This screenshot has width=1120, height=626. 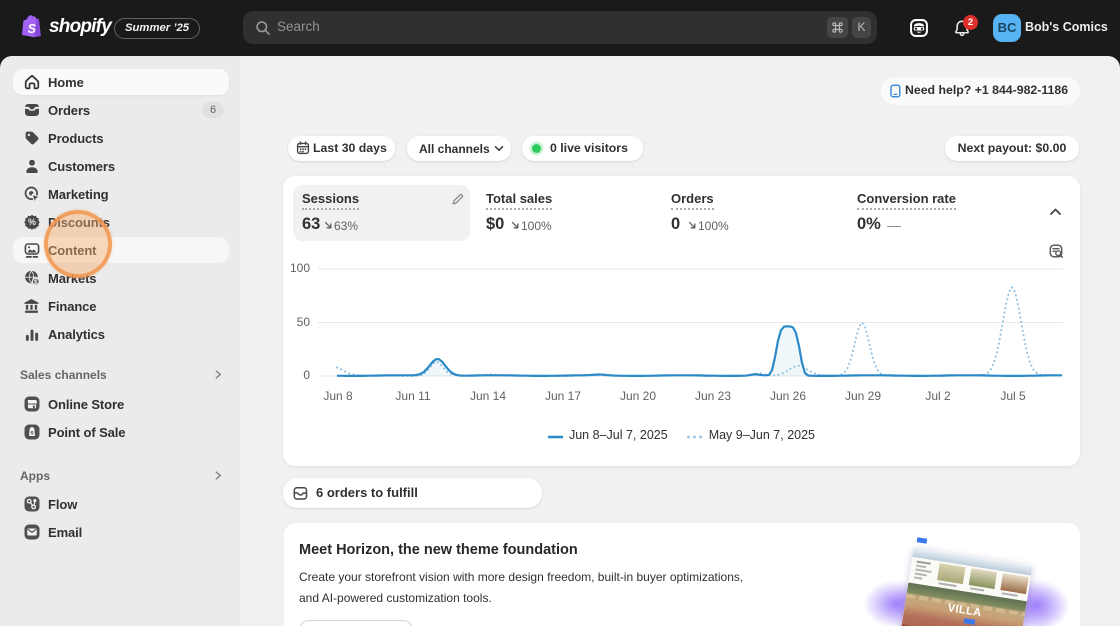 I want to click on svg-text: s, so click(x=32, y=432).